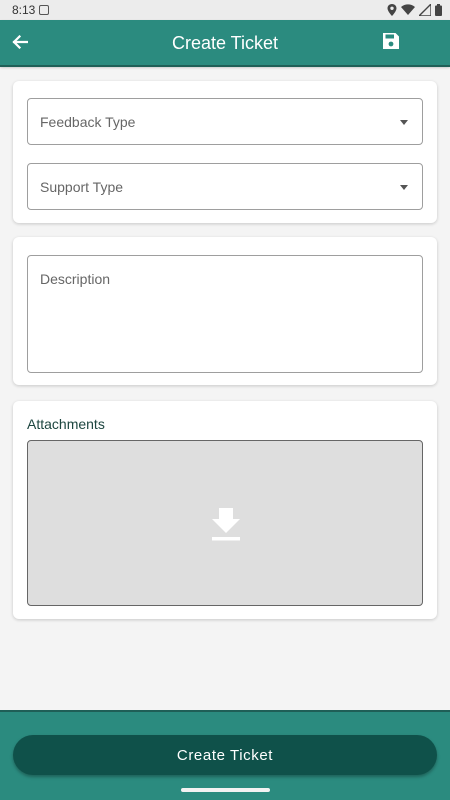  What do you see at coordinates (225, 42) in the screenshot?
I see `app-bar: Create Ticket` at bounding box center [225, 42].